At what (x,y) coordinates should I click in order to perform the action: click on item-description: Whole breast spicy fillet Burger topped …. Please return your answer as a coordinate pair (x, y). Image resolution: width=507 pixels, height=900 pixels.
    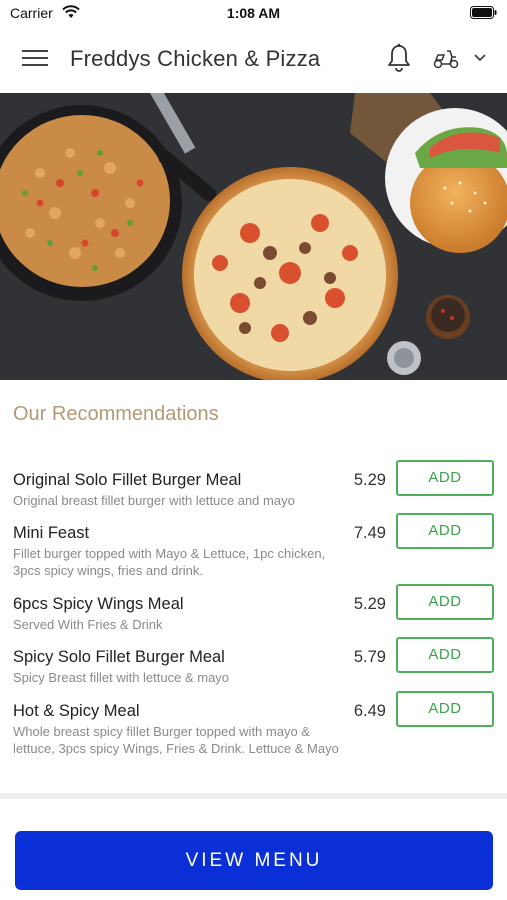
    Looking at the image, I should click on (176, 740).